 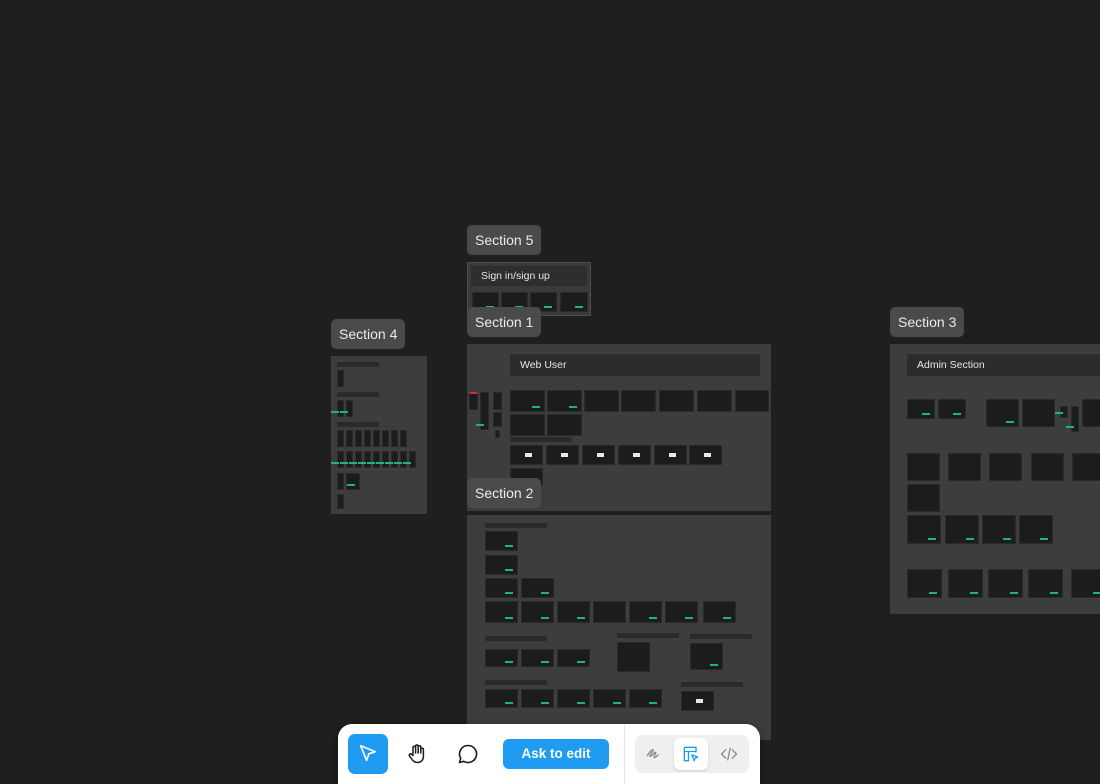 I want to click on dev-mode-button, so click(x=729, y=754).